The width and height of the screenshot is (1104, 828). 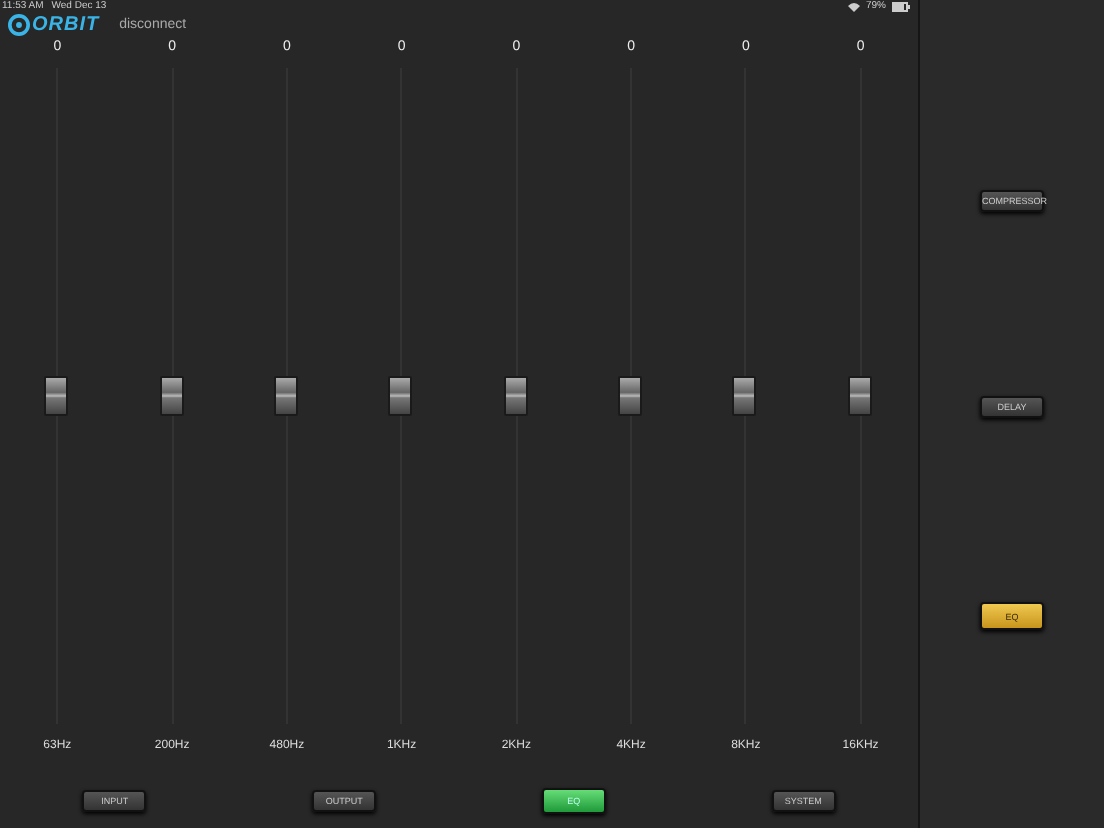 I want to click on app-logo: ORBIT, so click(x=66, y=24).